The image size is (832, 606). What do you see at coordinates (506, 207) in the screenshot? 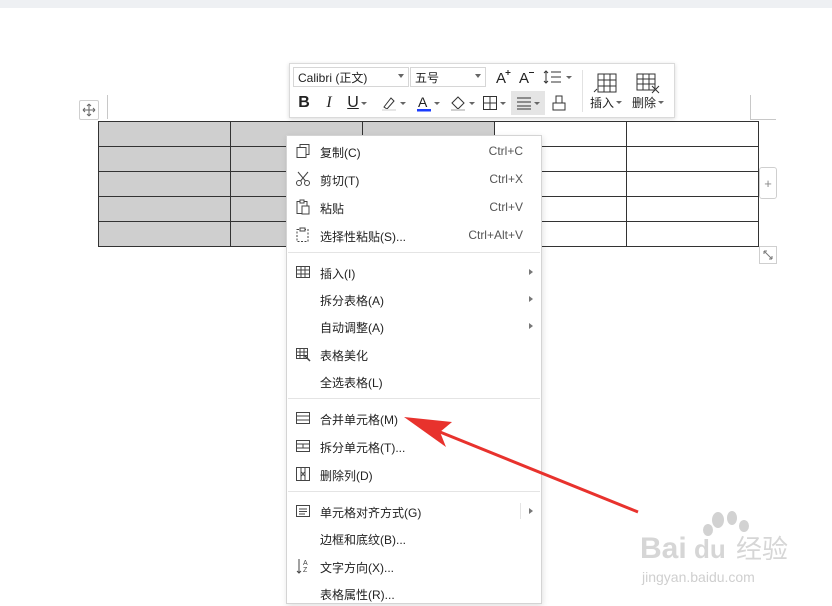
I see `menu-shortcut: Ctrl+V` at bounding box center [506, 207].